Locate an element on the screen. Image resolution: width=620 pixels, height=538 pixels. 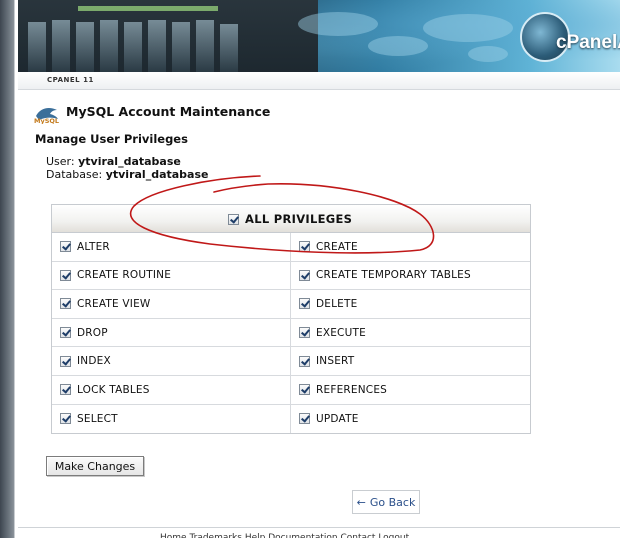
mysql-dolphin-icon: MySQL is located at coordinates (46, 116).